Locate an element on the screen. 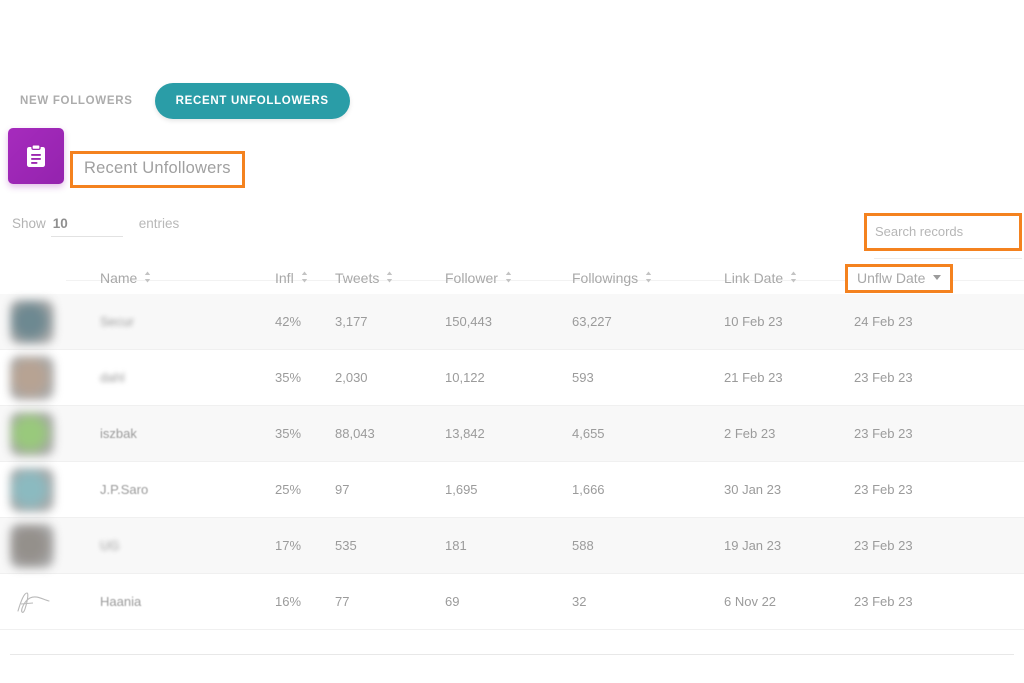 This screenshot has height=683, width=1024. search-records-highlight is located at coordinates (943, 232).